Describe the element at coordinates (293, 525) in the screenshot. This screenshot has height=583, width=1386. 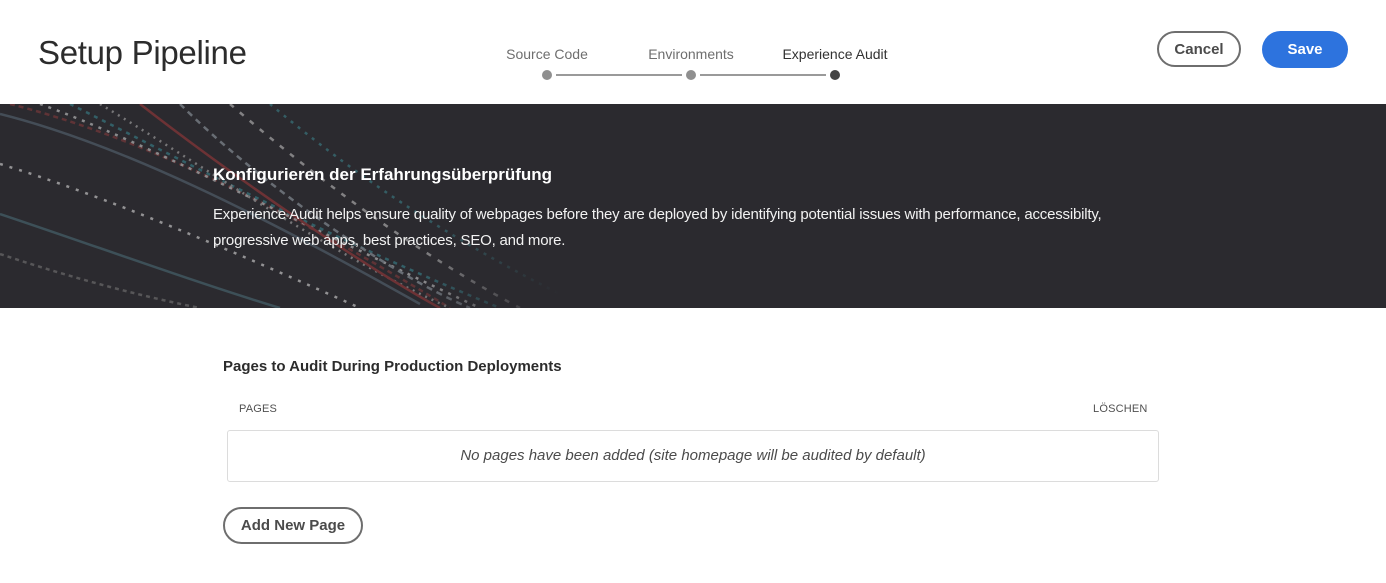
I see `add-new-page-button: Add New Page` at that location.